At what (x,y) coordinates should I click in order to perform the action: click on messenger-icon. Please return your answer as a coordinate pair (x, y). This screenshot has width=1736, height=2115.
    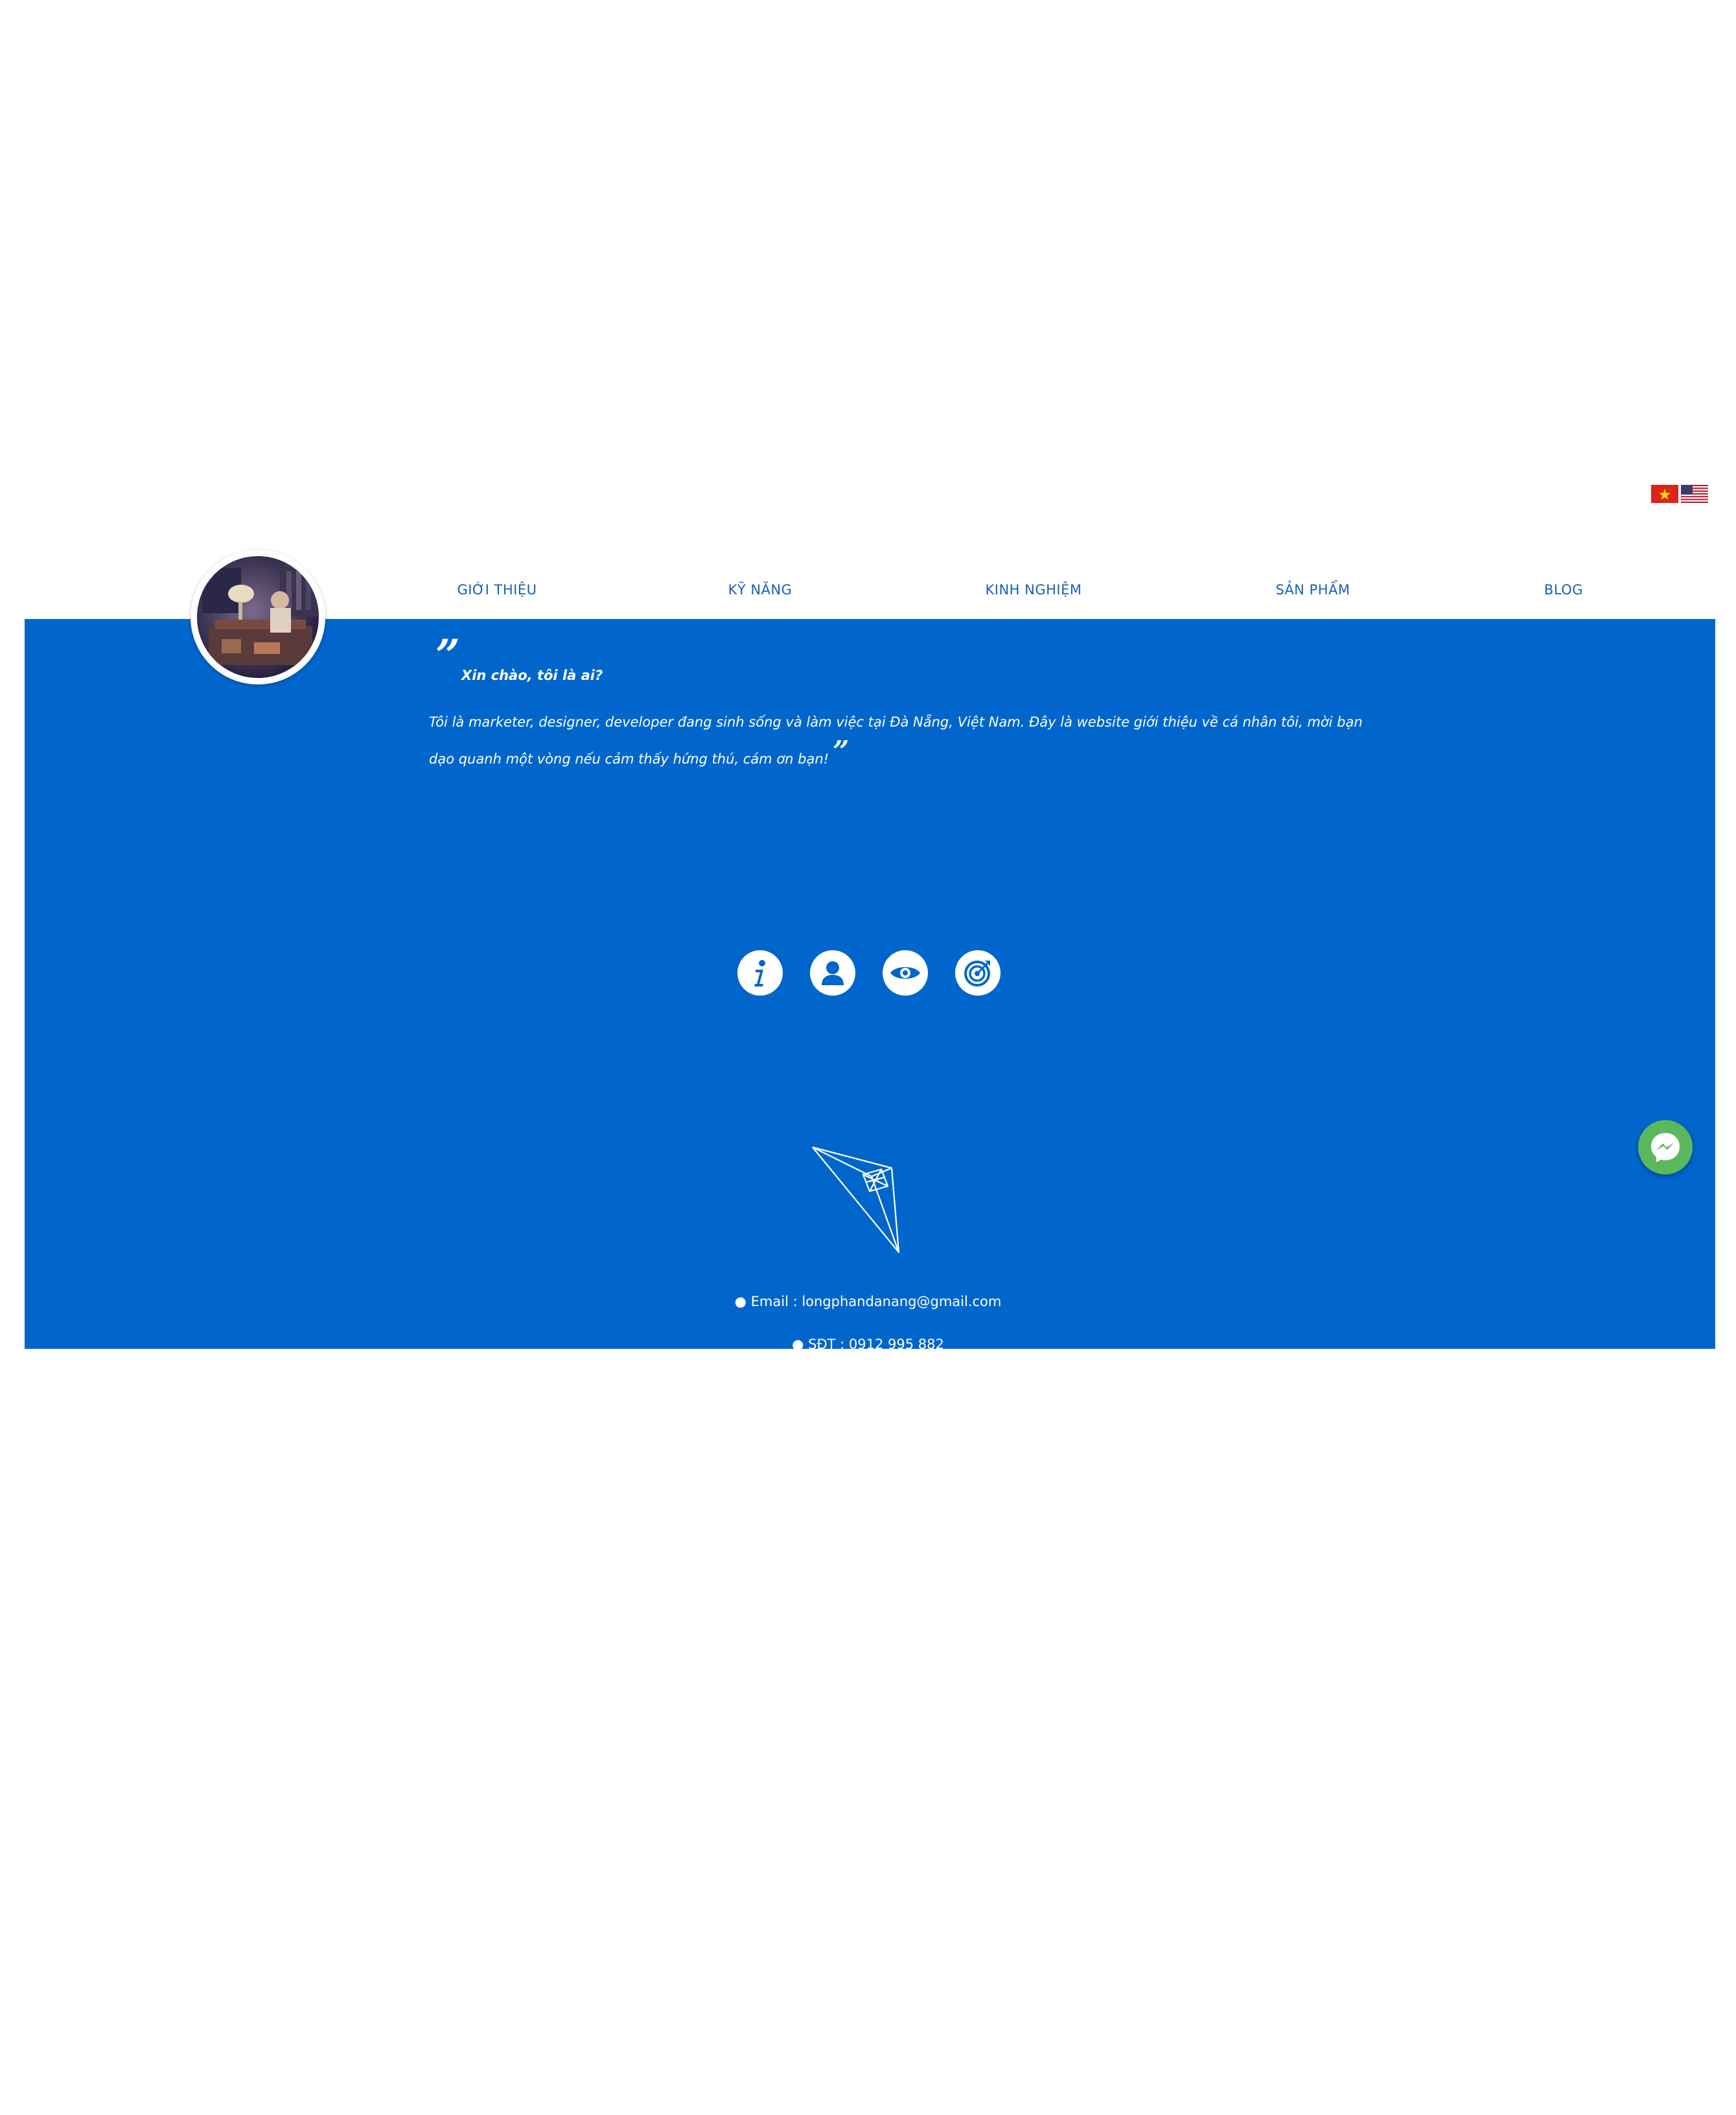
    Looking at the image, I should click on (1666, 1147).